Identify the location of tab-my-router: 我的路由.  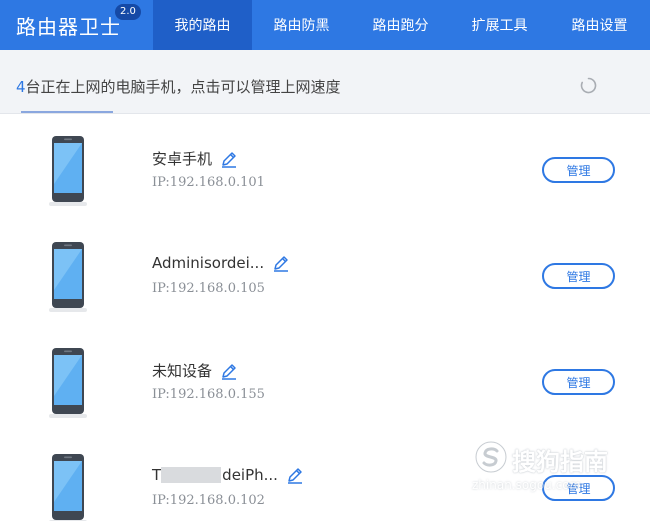
(202, 25).